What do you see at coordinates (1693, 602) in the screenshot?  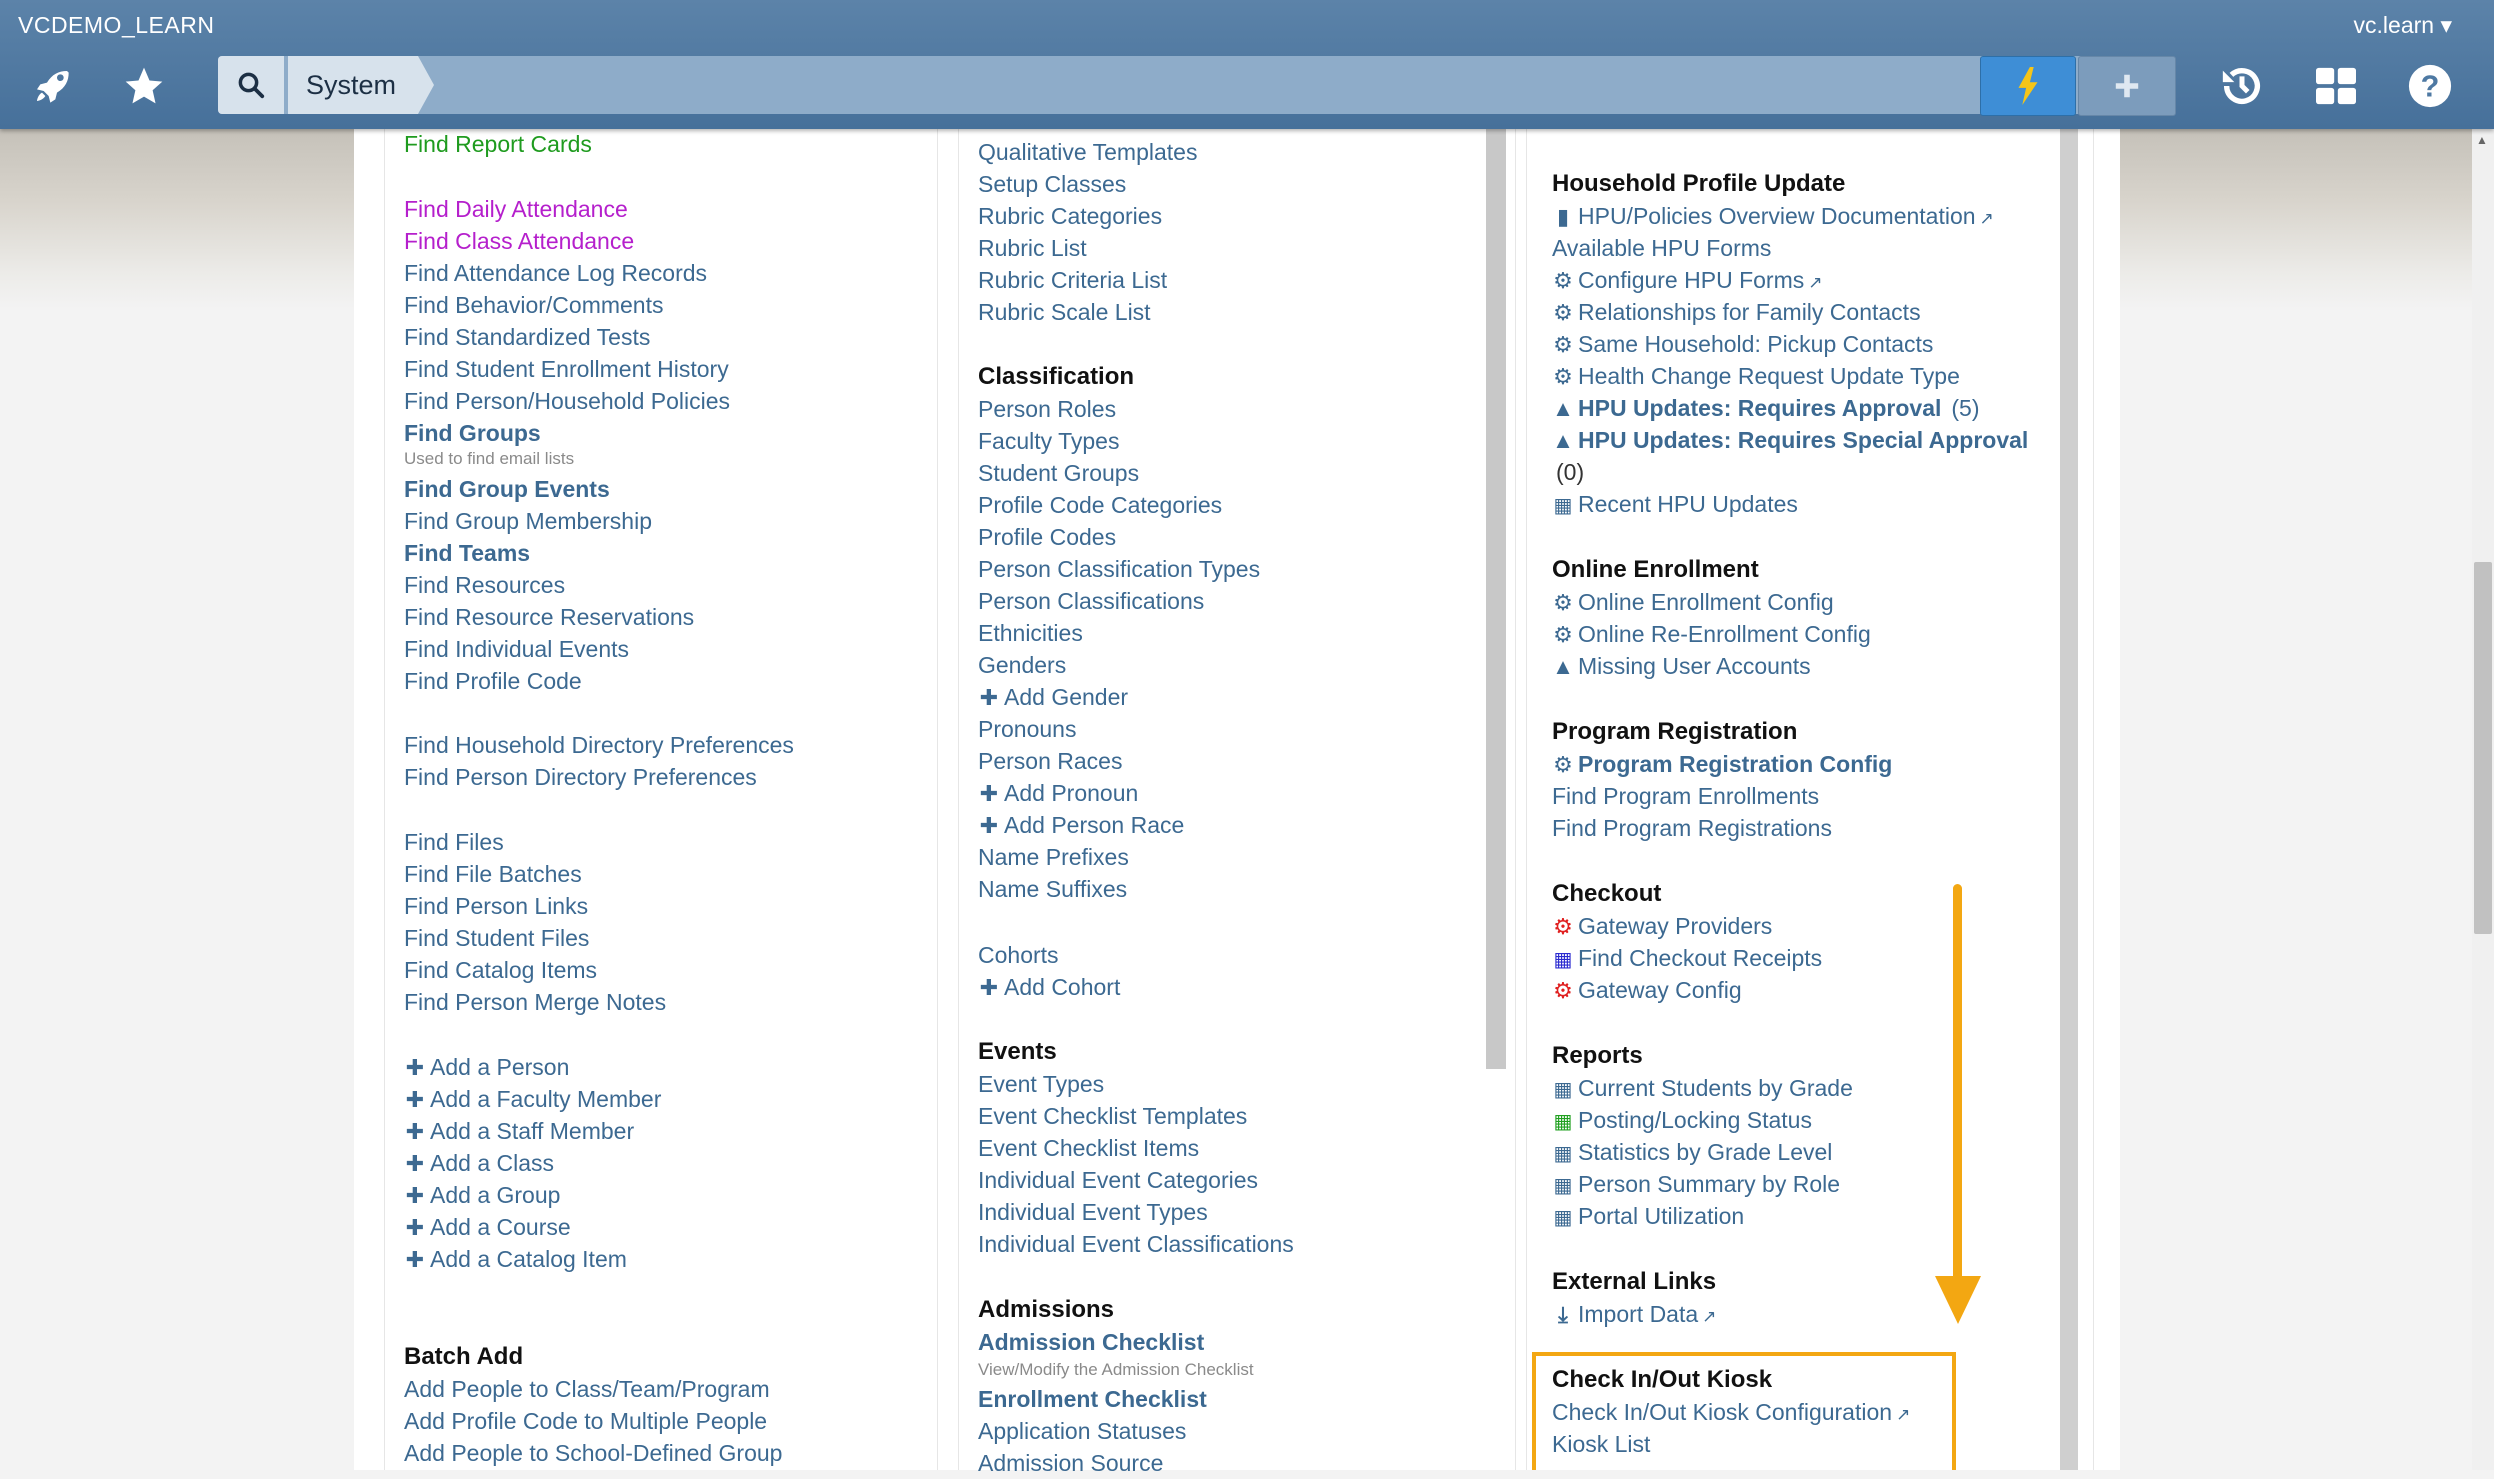 I see `online-enrollment-config-link: ⚙ Online Enrollment Config` at bounding box center [1693, 602].